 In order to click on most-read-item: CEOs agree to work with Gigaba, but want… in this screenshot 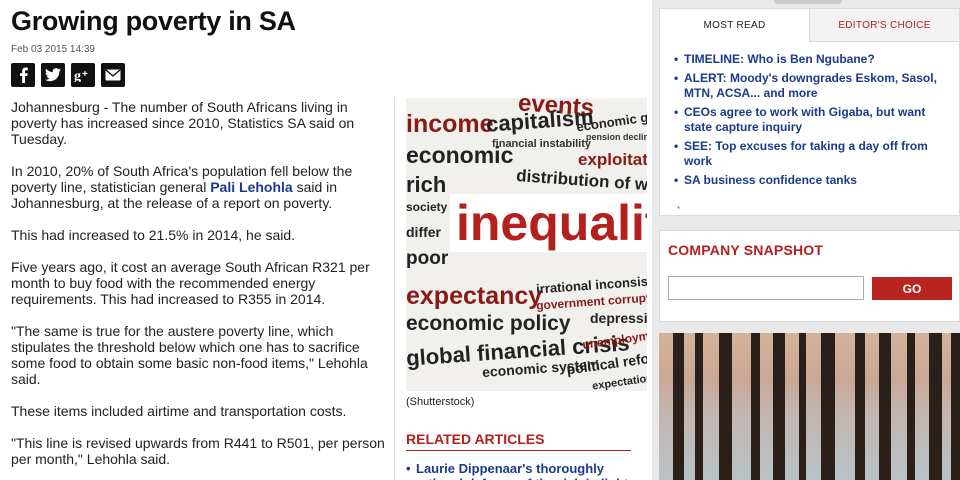, I will do `click(809, 120)`.